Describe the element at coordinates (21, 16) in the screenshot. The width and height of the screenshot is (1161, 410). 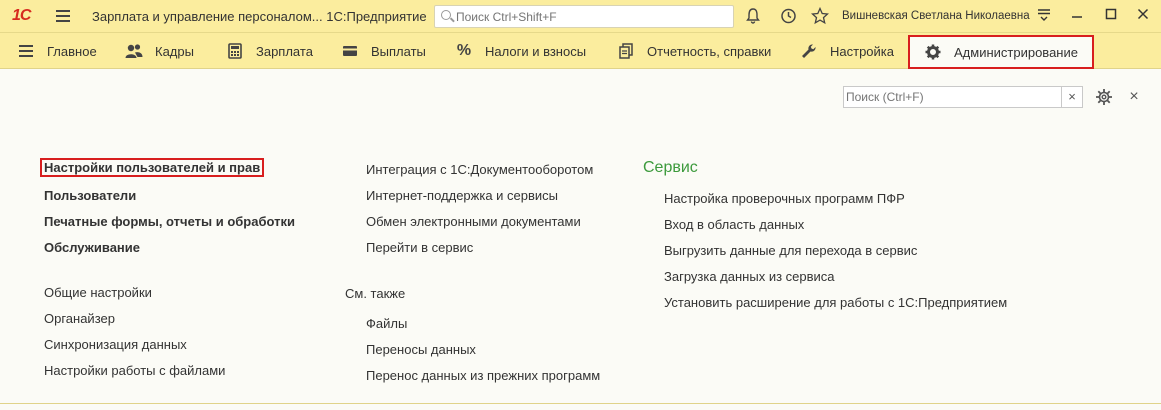
I see `app-logo: 1С` at that location.